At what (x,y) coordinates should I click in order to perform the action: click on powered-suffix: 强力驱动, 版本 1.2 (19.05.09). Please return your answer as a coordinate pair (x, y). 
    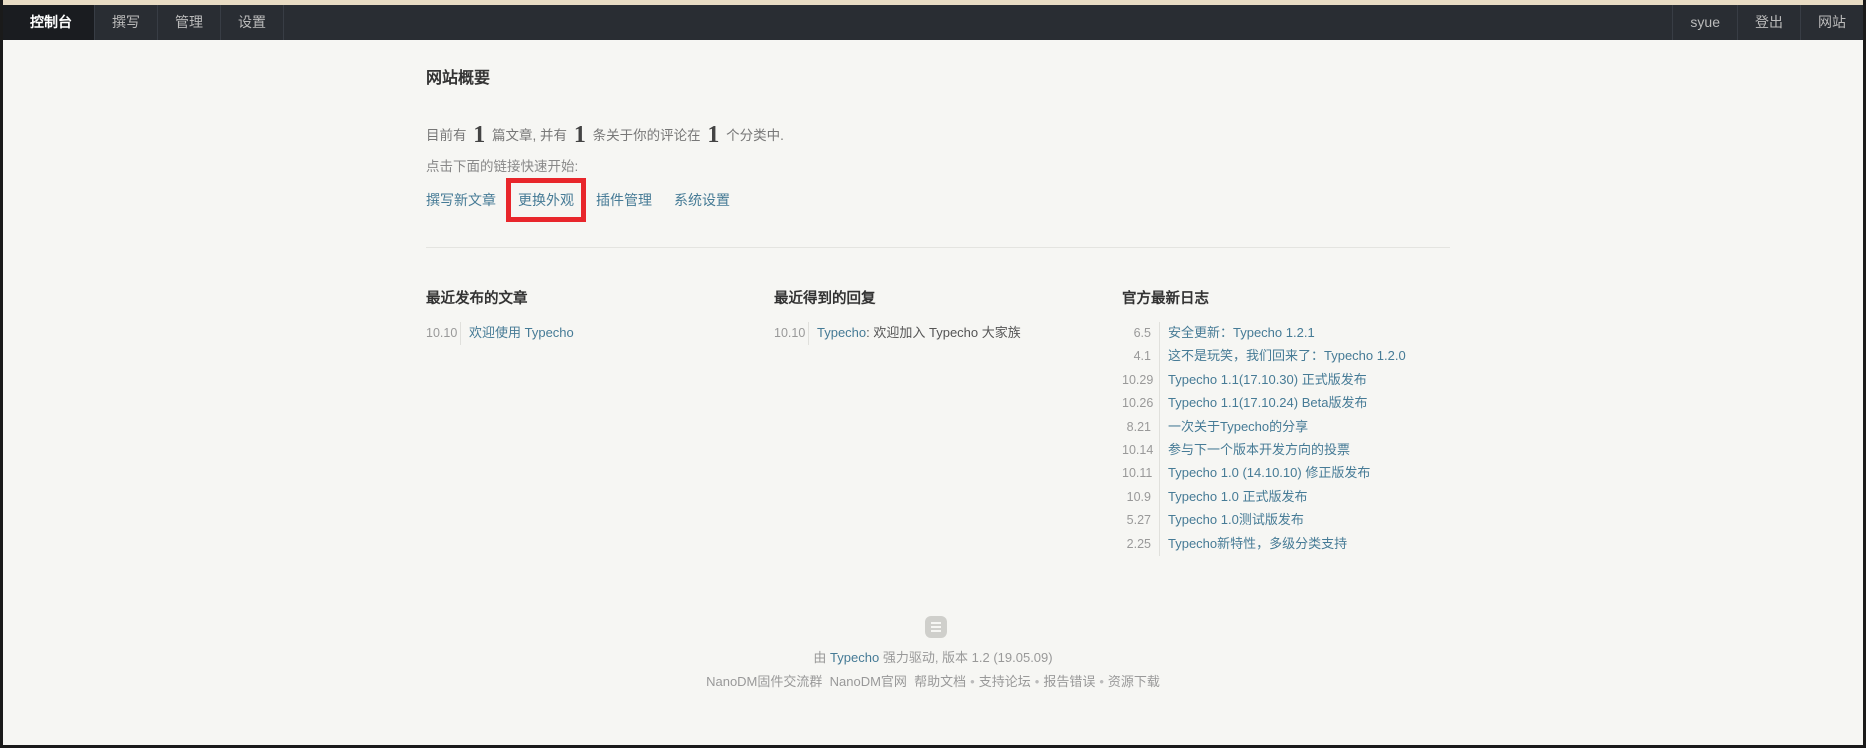
    Looking at the image, I should click on (967, 657).